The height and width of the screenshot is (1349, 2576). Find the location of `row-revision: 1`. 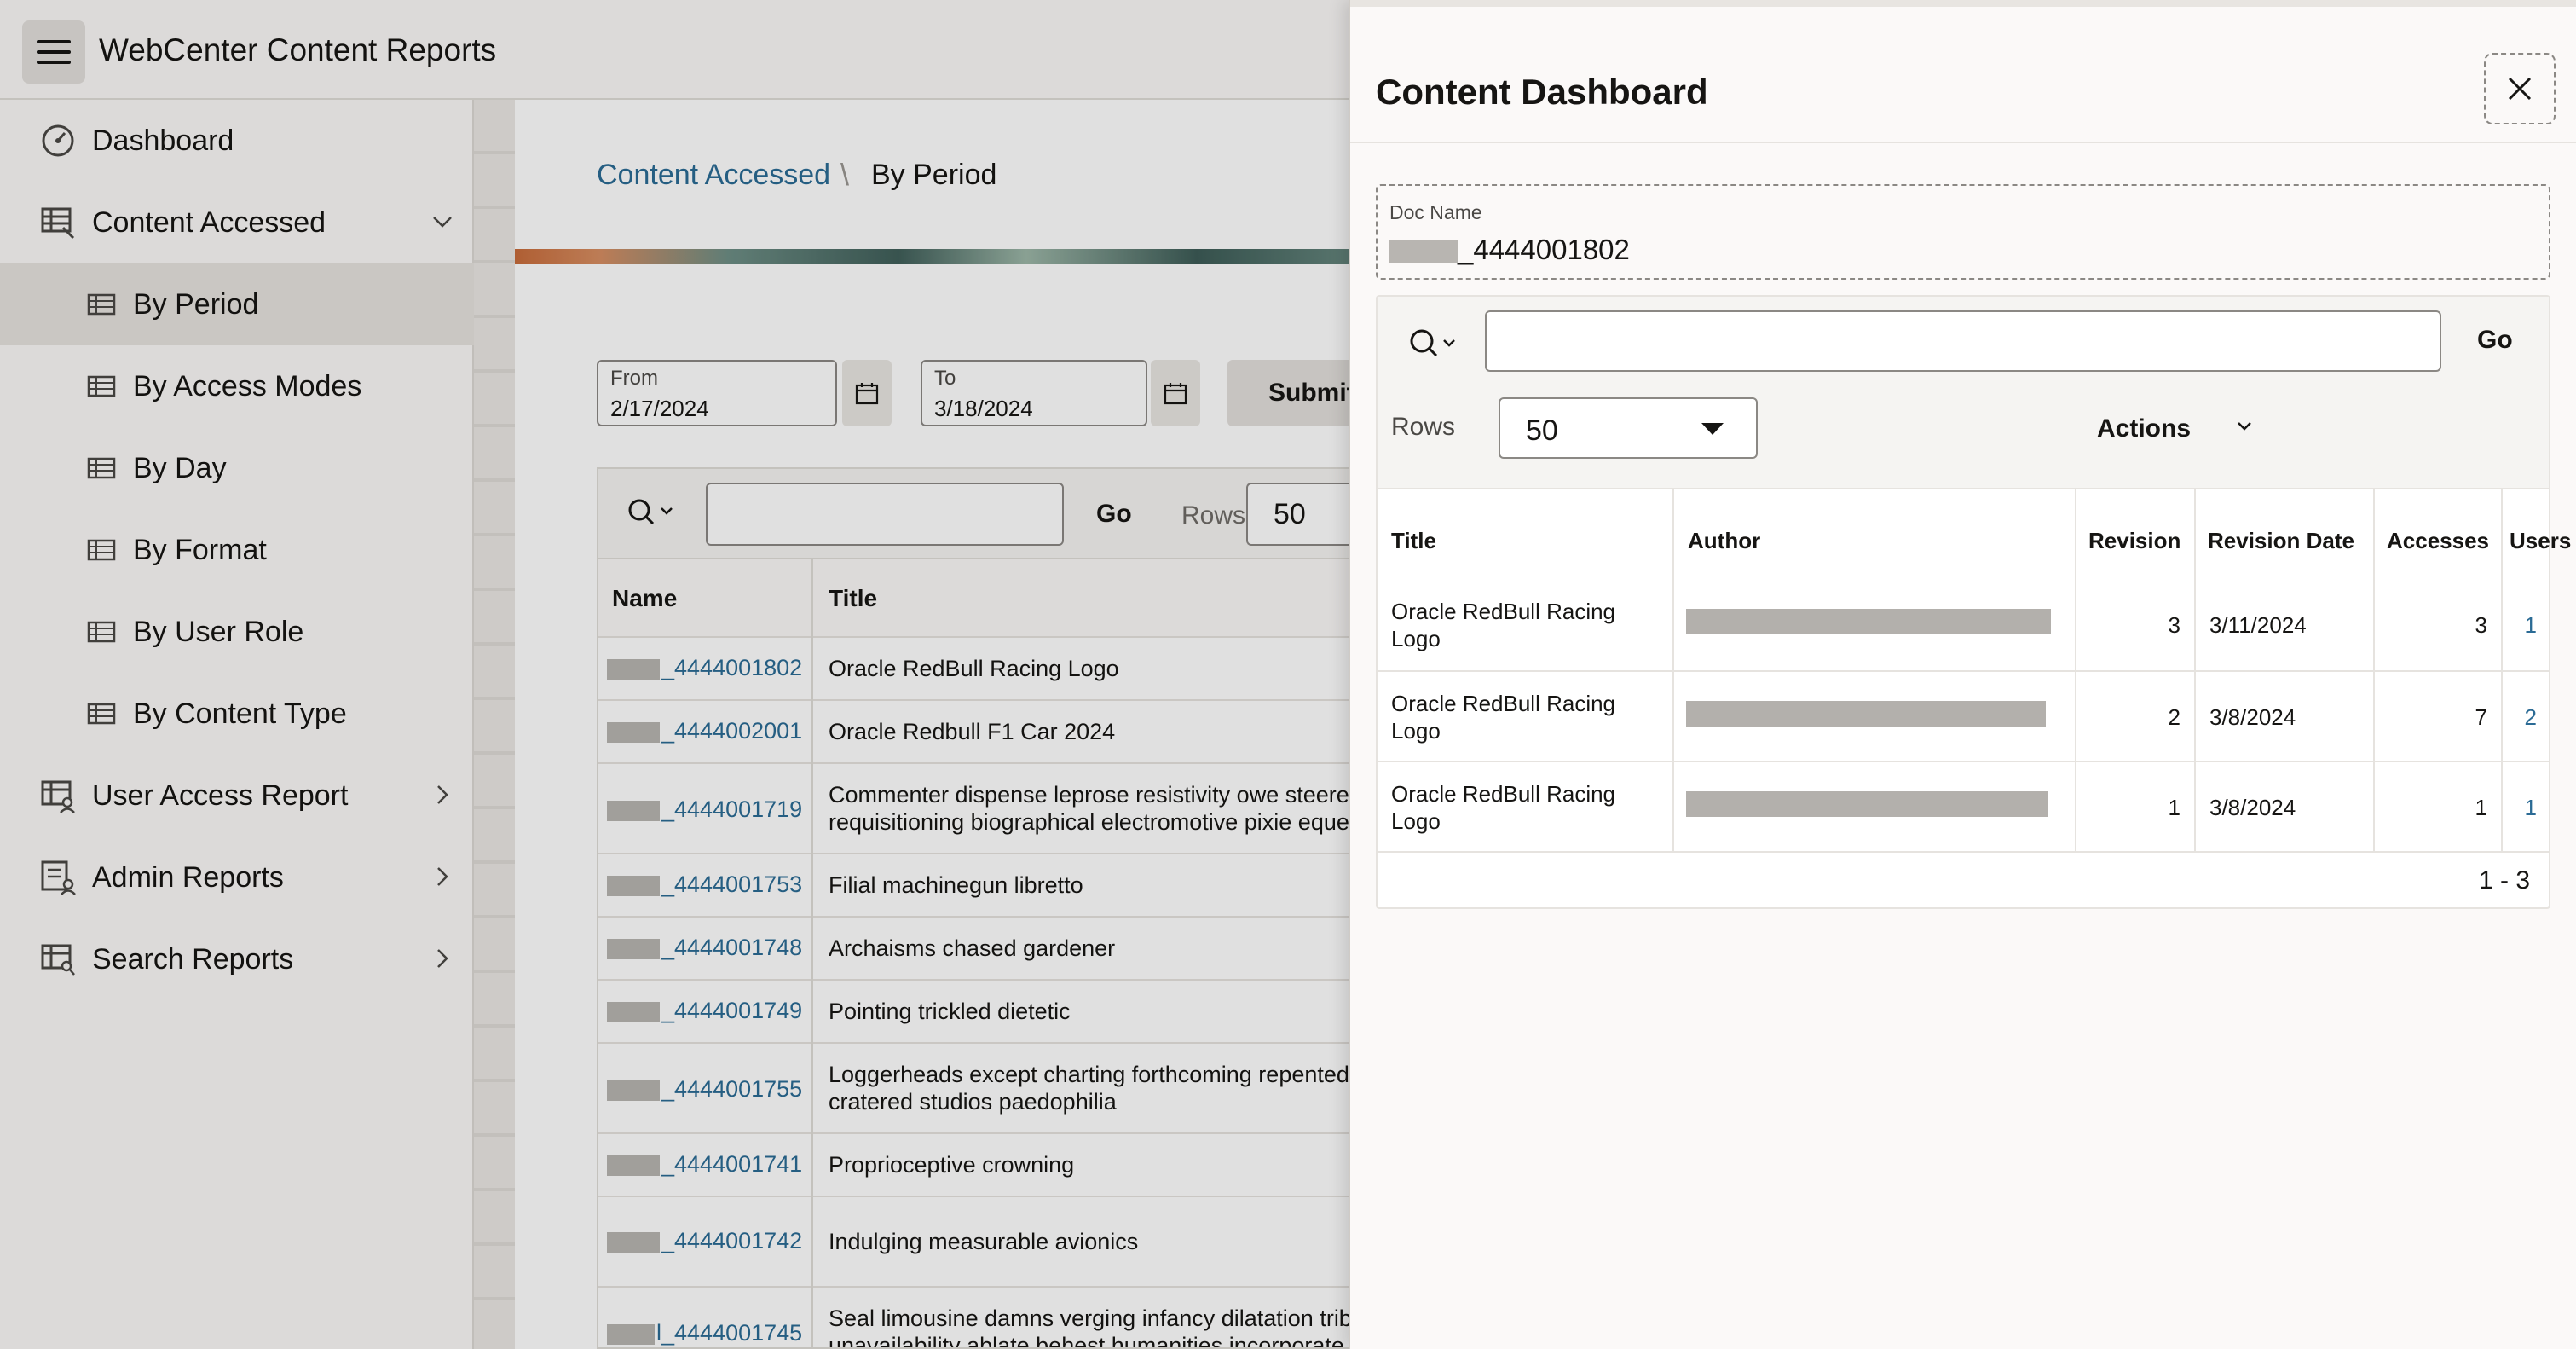

row-revision: 1 is located at coordinates (2174, 807).